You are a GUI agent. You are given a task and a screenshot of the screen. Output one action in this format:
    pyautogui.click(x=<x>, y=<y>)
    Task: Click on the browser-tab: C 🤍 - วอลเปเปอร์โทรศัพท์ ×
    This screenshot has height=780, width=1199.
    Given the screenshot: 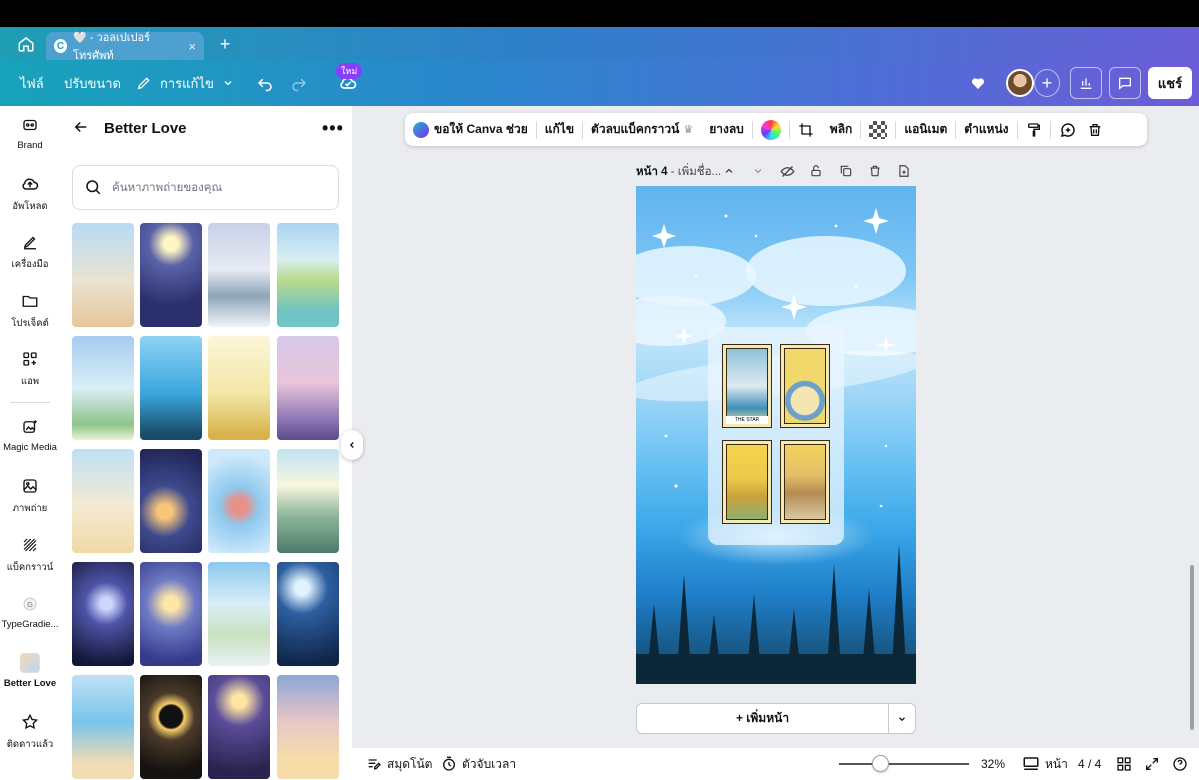 What is the action you would take?
    pyautogui.click(x=125, y=47)
    